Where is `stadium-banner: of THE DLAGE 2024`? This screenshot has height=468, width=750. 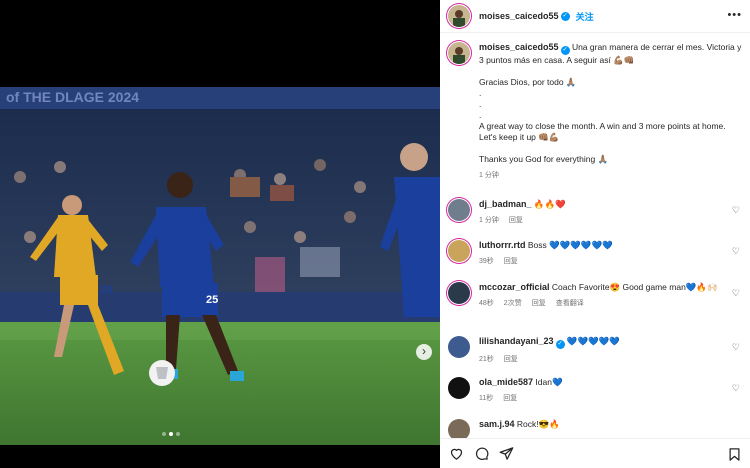
stadium-banner: of THE DLAGE 2024 is located at coordinates (72, 97).